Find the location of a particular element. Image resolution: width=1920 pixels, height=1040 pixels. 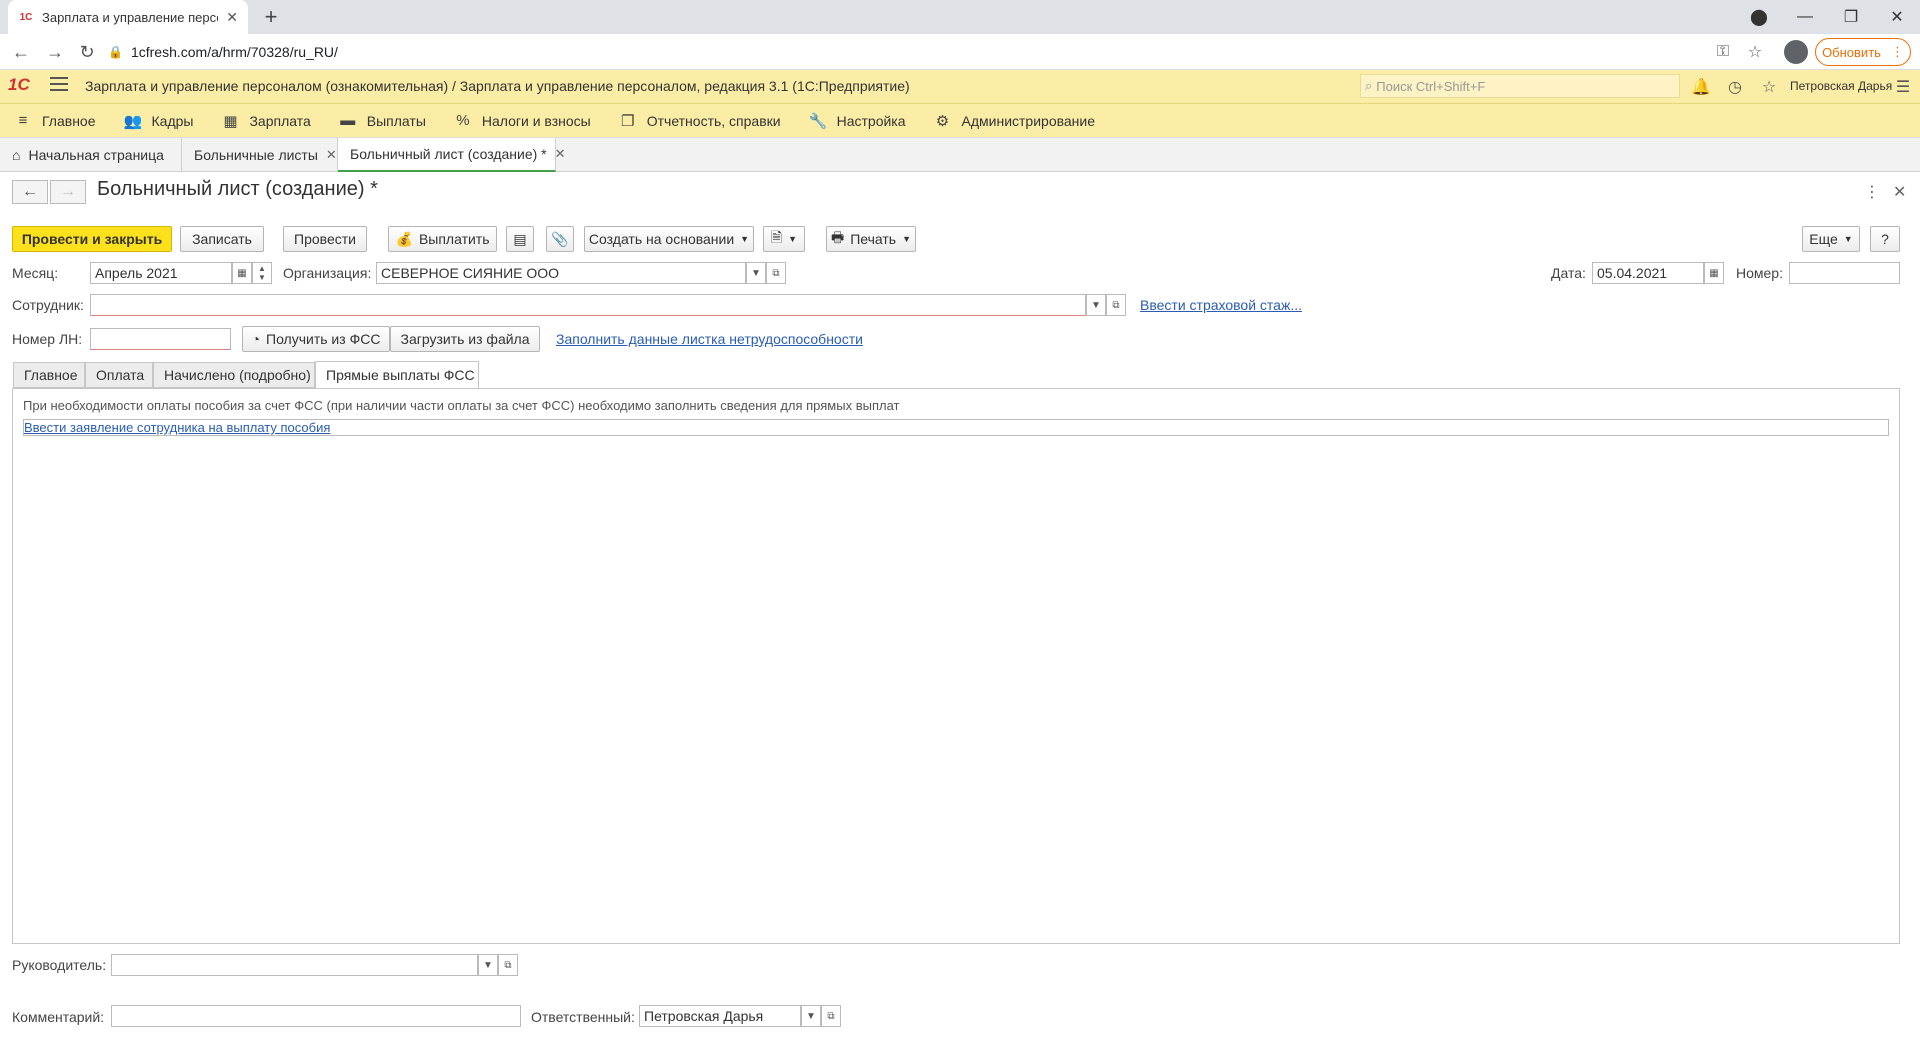

key-icon: ⚿ is located at coordinates (1723, 52).